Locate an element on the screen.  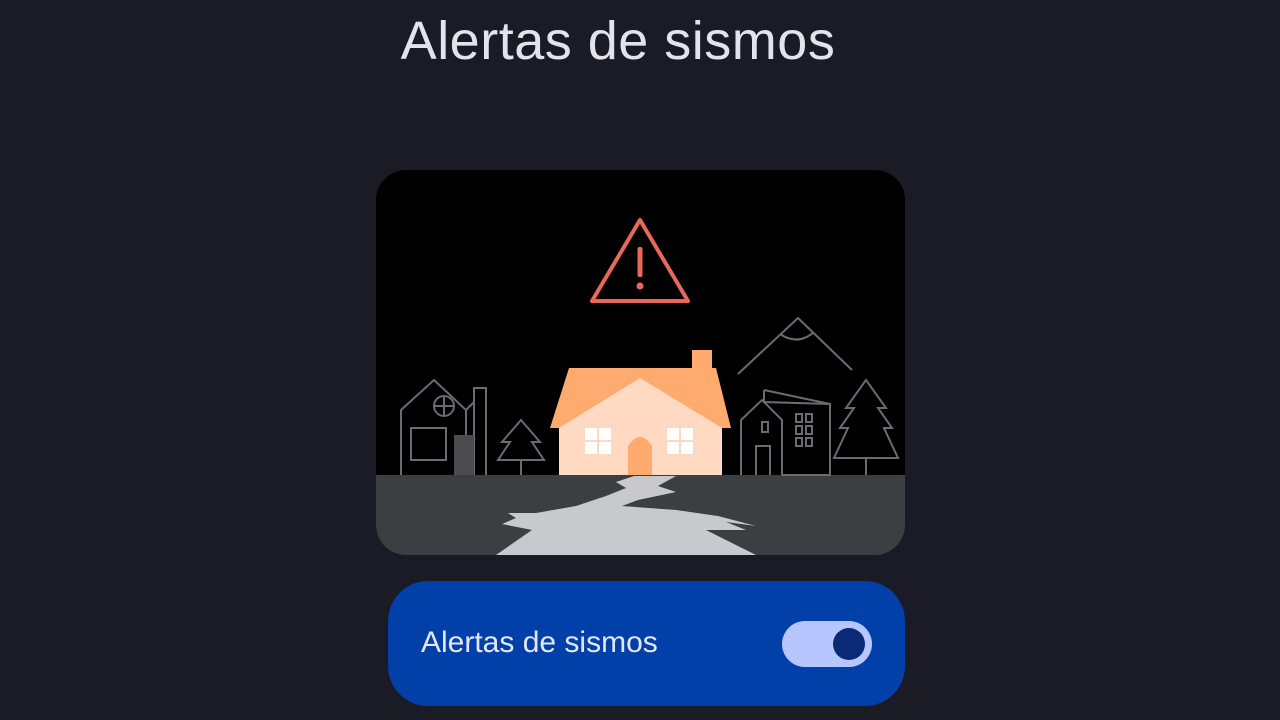
right-house-icon is located at coordinates (785, 432).